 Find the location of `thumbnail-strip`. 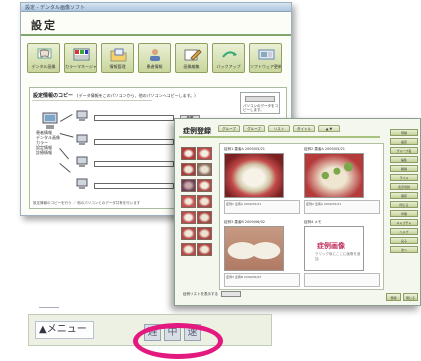

thumbnail-strip is located at coordinates (198, 203).